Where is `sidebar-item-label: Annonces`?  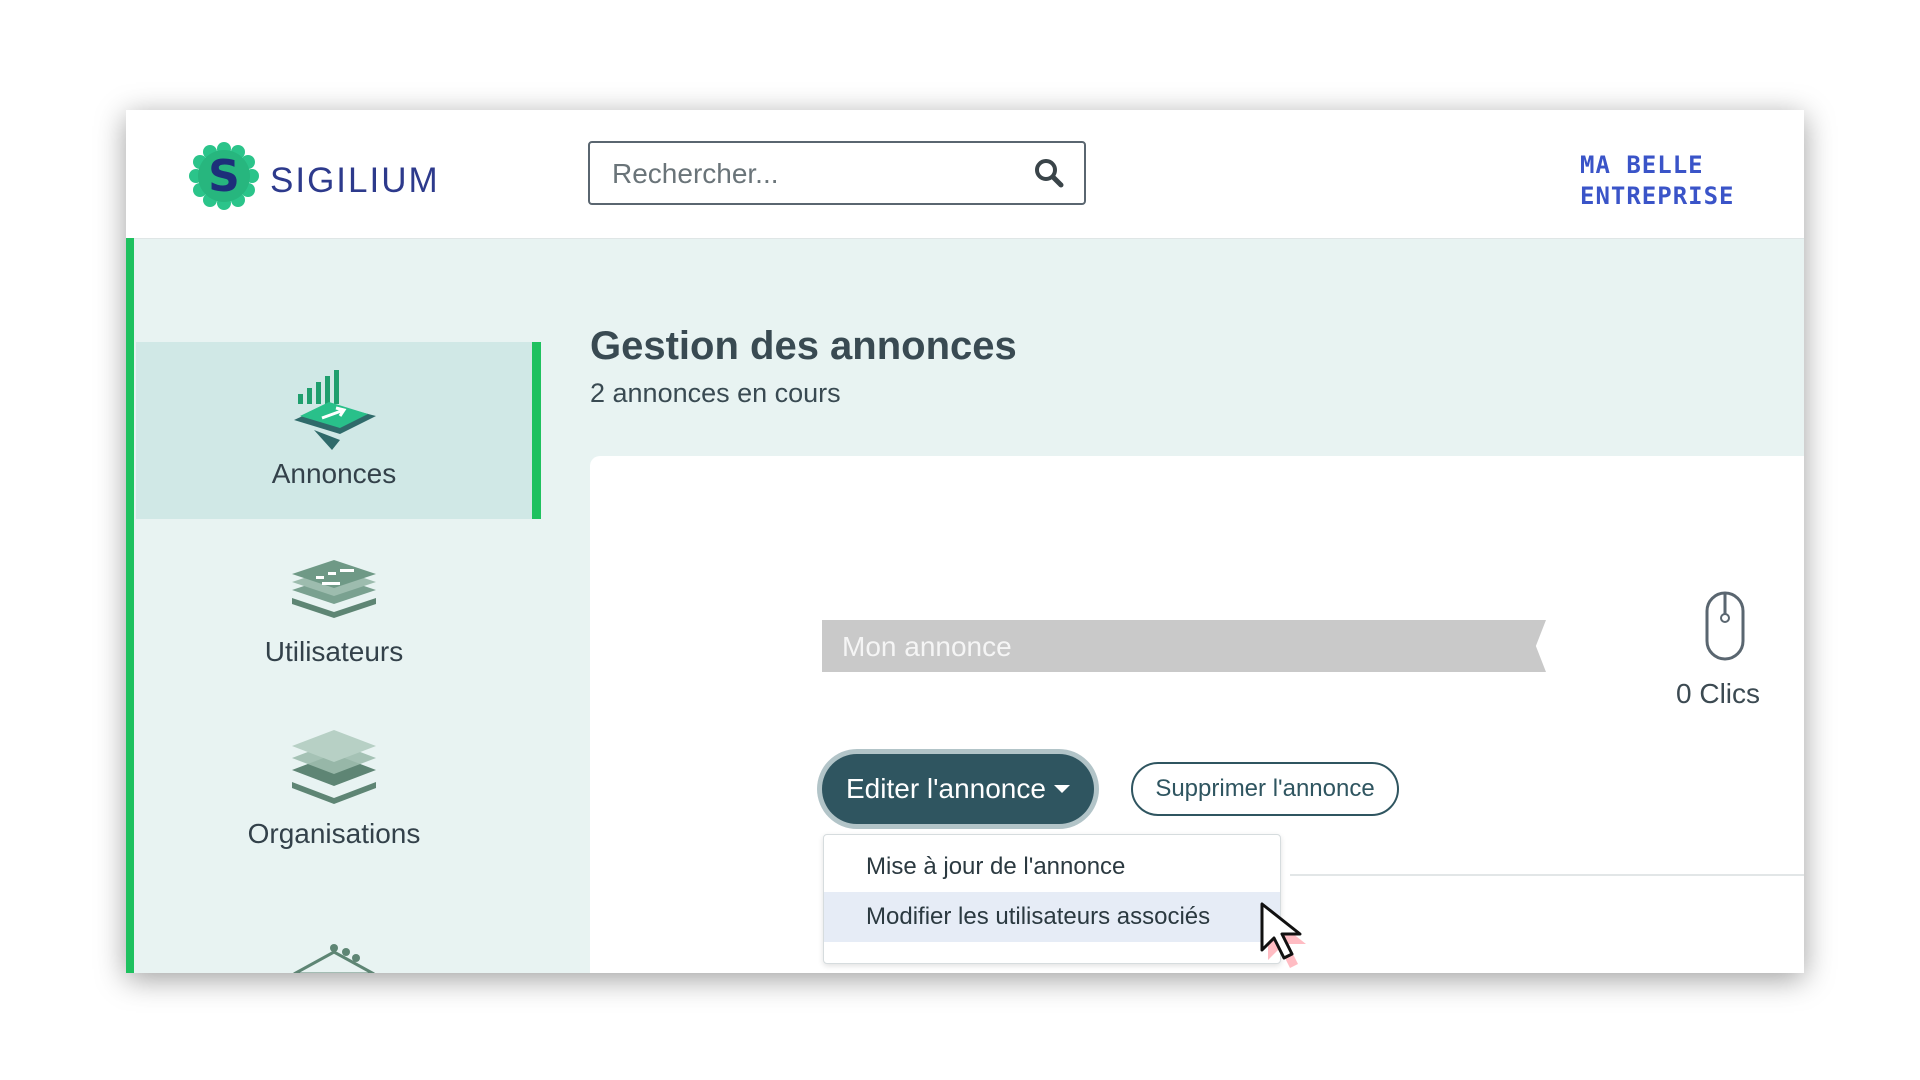 sidebar-item-label: Annonces is located at coordinates (334, 473).